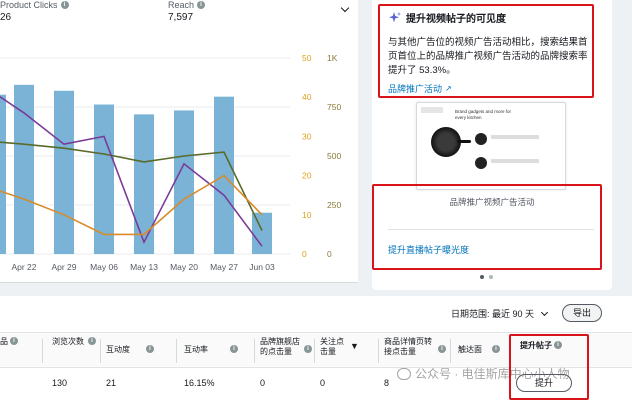  What do you see at coordinates (332, 58) in the screenshot?
I see `y-tick-label: 1K` at bounding box center [332, 58].